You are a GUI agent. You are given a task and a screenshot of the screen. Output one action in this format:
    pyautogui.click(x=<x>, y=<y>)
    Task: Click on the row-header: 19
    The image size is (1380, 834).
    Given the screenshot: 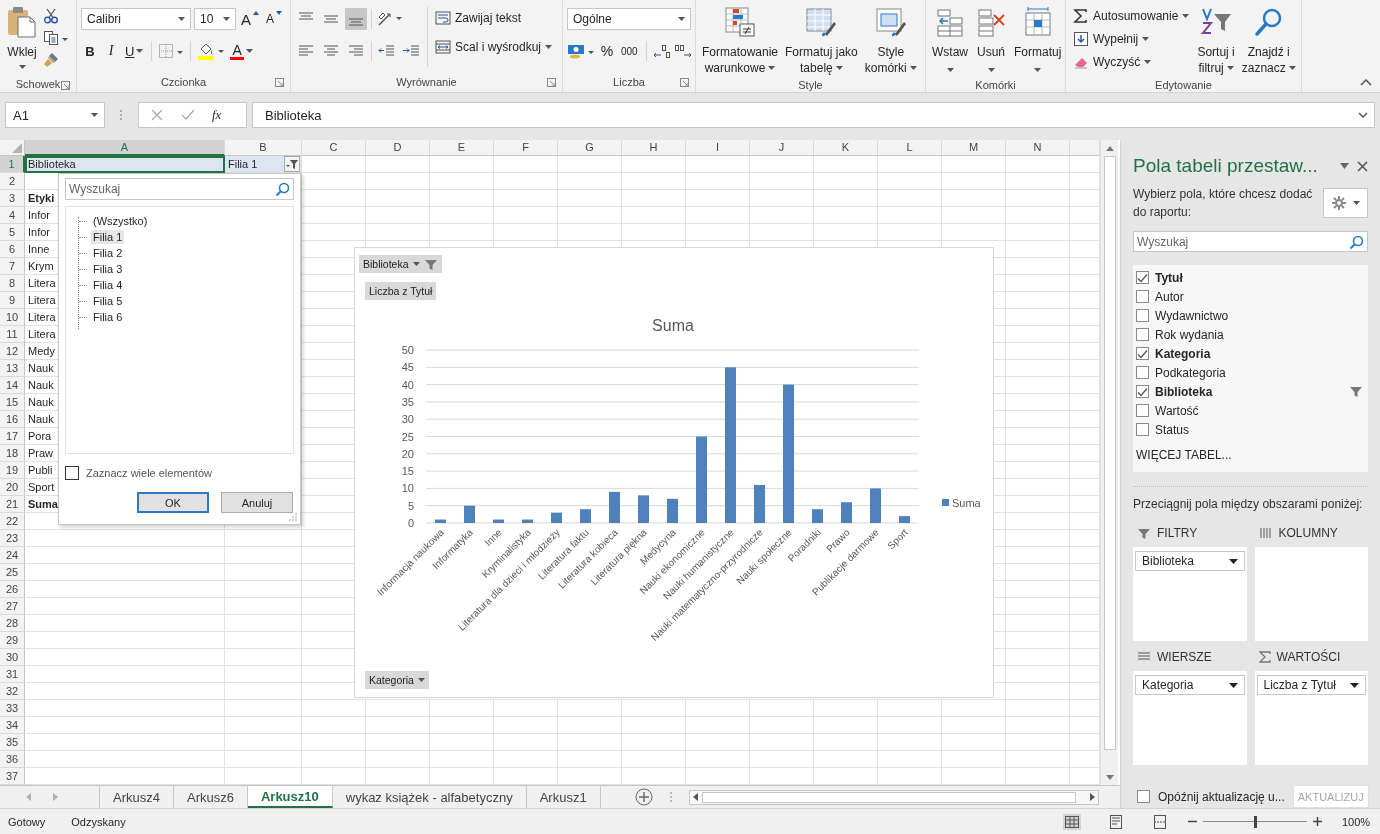 What is the action you would take?
    pyautogui.click(x=12, y=470)
    